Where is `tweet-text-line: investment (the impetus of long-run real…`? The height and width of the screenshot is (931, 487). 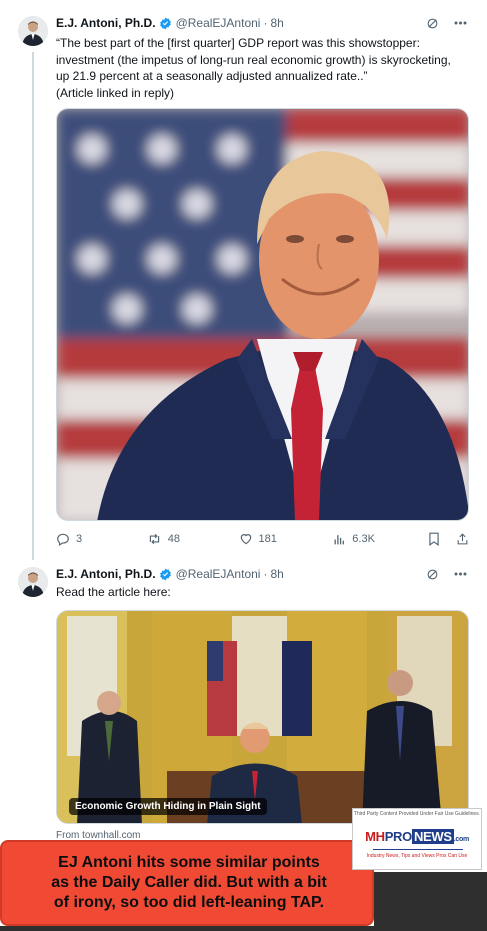
tweet-text-line: investment (the impetus of long-run real… is located at coordinates (253, 59).